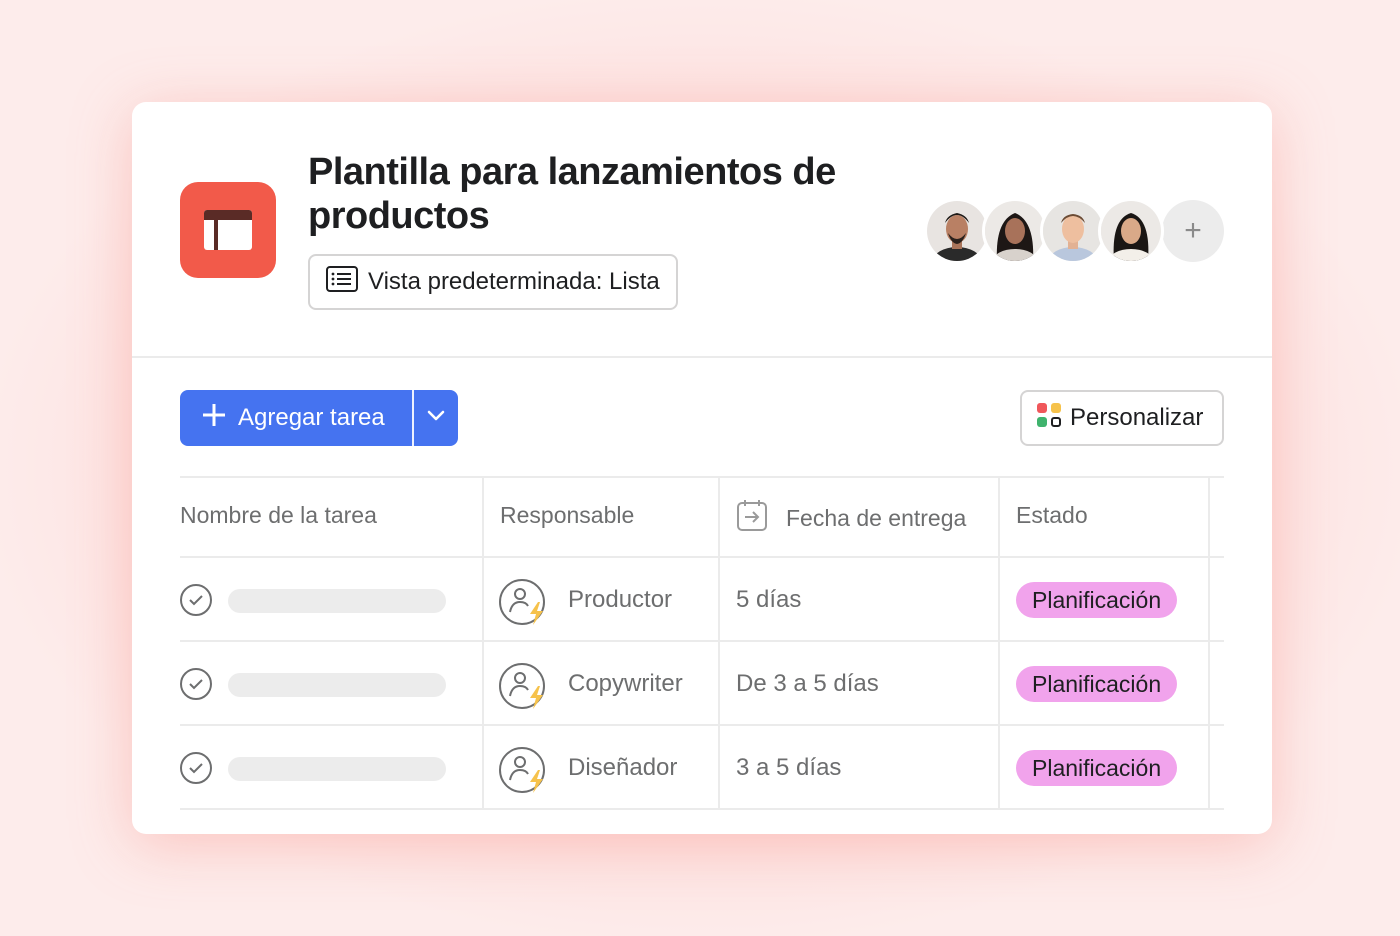 The image size is (1400, 936). I want to click on add-task-button: Agregar tarea, so click(296, 418).